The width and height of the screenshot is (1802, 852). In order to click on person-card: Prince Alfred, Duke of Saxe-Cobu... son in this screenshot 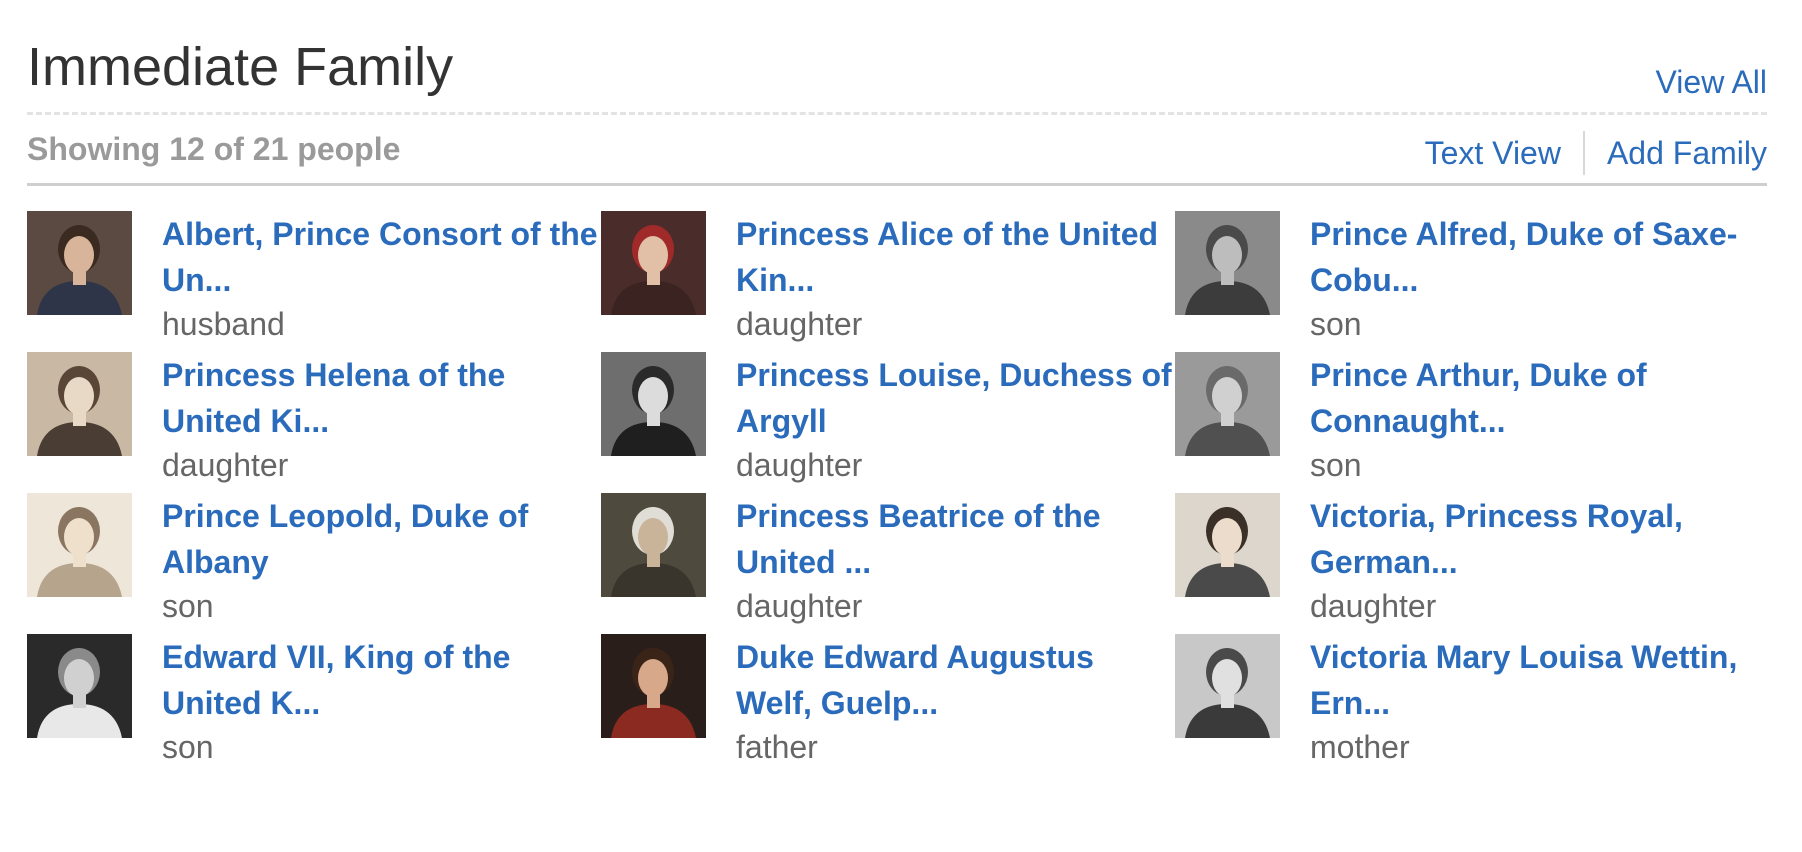, I will do `click(1471, 281)`.